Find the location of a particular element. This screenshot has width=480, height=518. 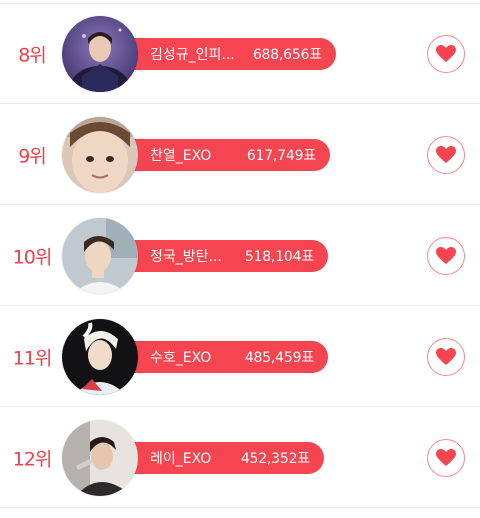

vote-bar: 수호_EXO 485,459표 is located at coordinates (218, 356).